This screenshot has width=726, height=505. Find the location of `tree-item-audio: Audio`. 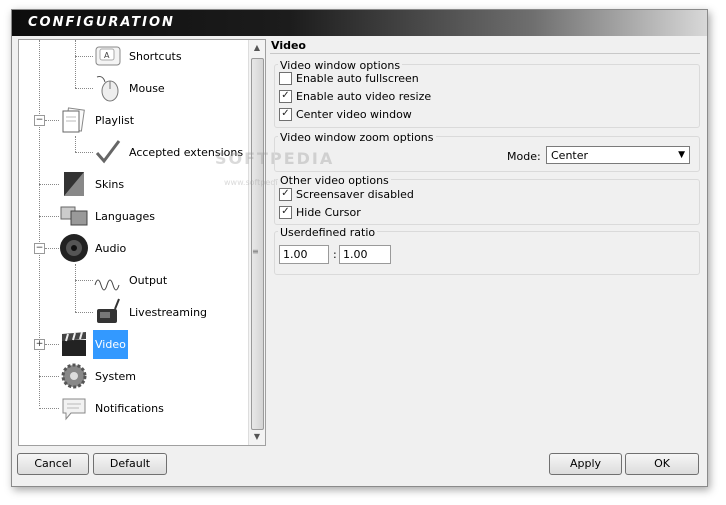

tree-item-audio: Audio is located at coordinates (93, 248).